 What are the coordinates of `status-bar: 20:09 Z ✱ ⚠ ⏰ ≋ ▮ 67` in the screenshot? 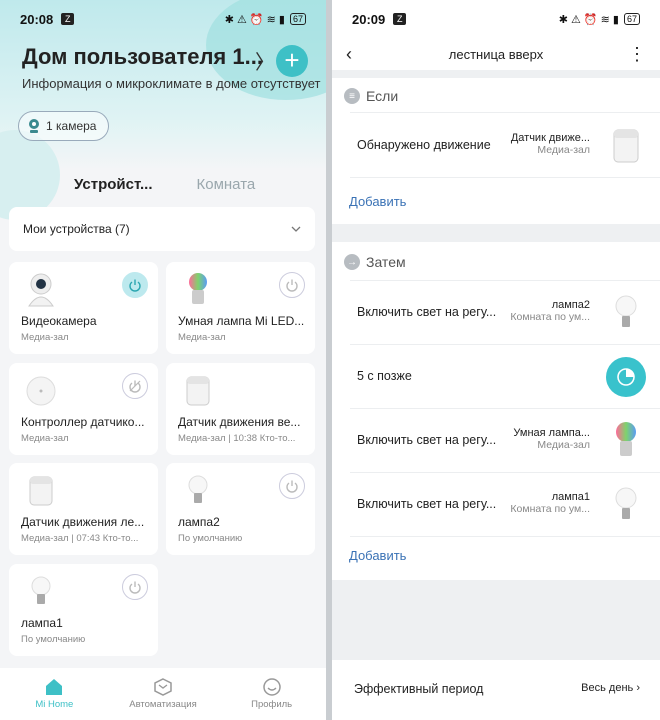 It's located at (496, 19).